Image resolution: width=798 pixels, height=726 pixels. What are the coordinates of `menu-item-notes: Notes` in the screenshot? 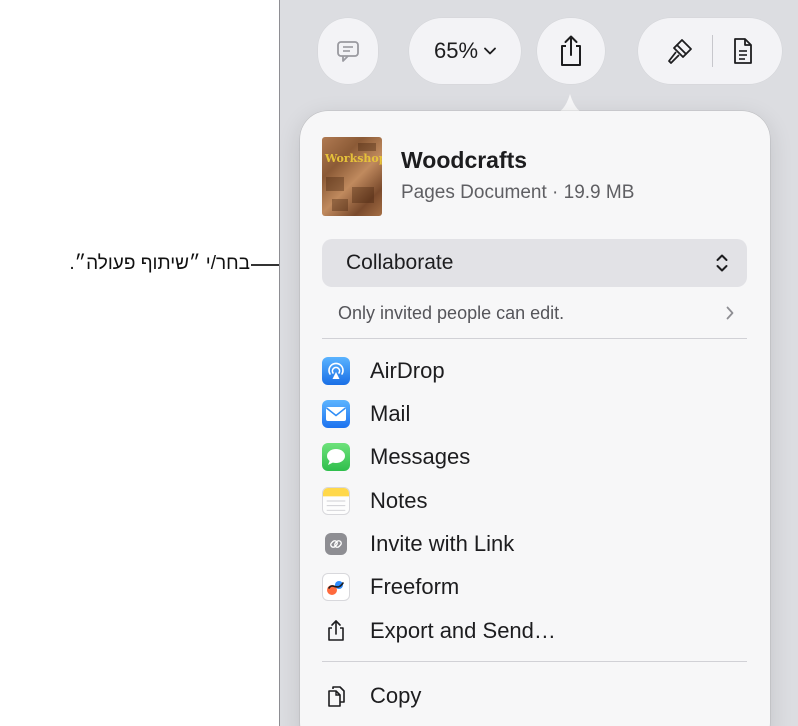 It's located at (534, 501).